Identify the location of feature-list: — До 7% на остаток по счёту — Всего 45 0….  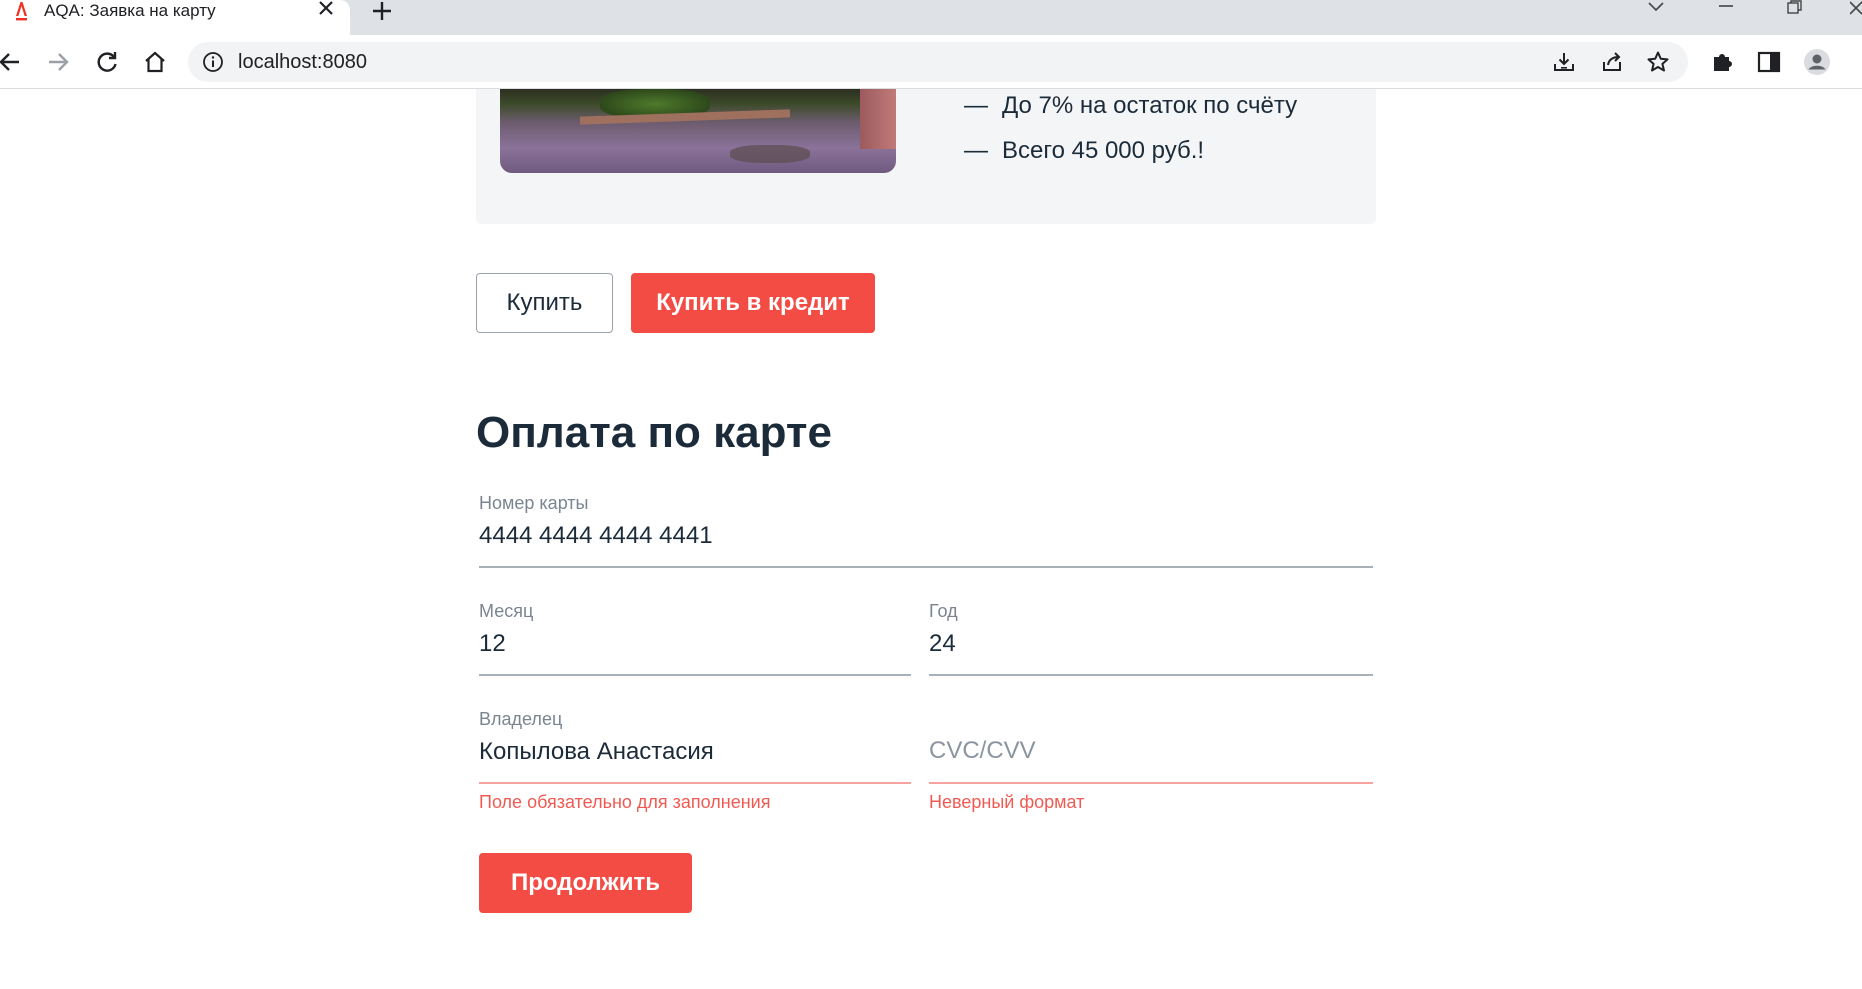
(1130, 135).